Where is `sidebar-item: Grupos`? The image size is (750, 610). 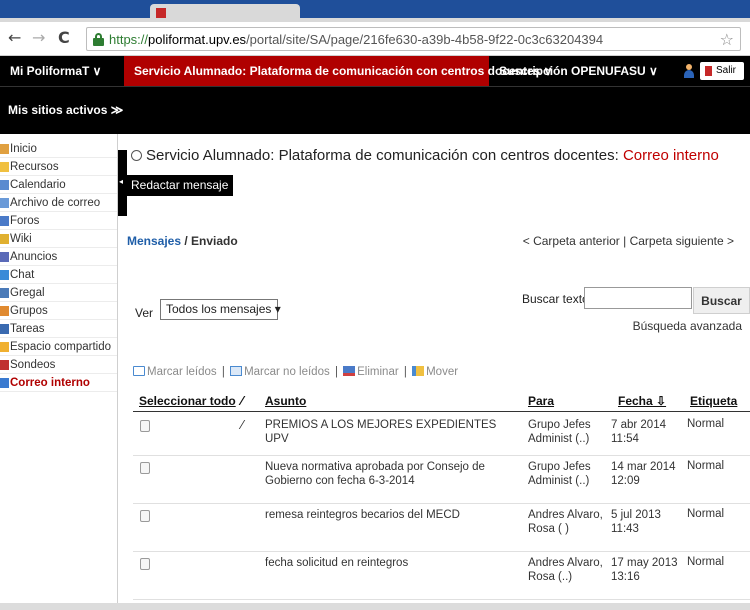
sidebar-item: Grupos is located at coordinates (58, 311).